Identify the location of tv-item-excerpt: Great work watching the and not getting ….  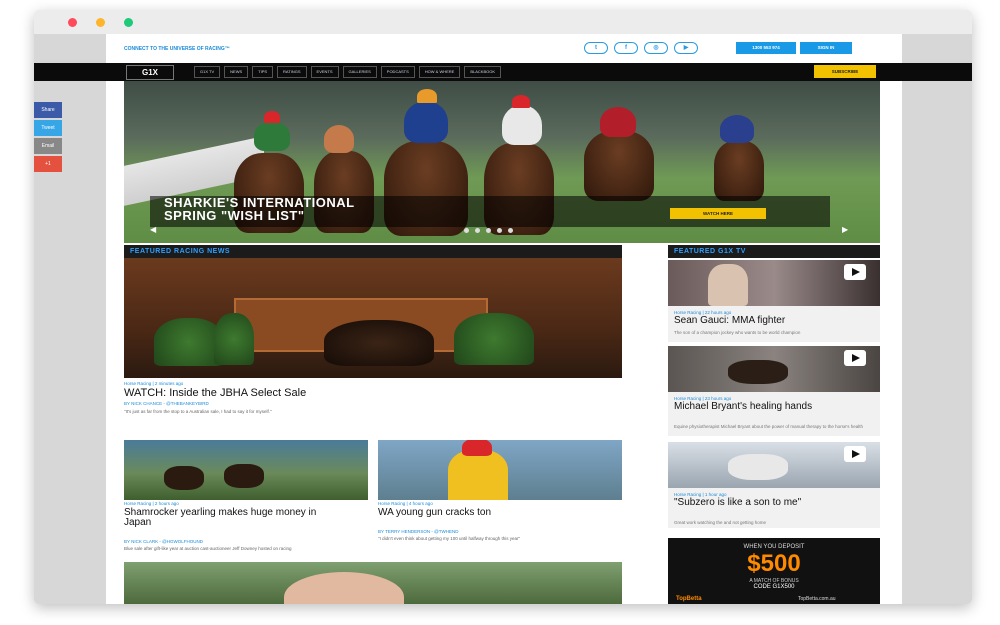
(720, 522).